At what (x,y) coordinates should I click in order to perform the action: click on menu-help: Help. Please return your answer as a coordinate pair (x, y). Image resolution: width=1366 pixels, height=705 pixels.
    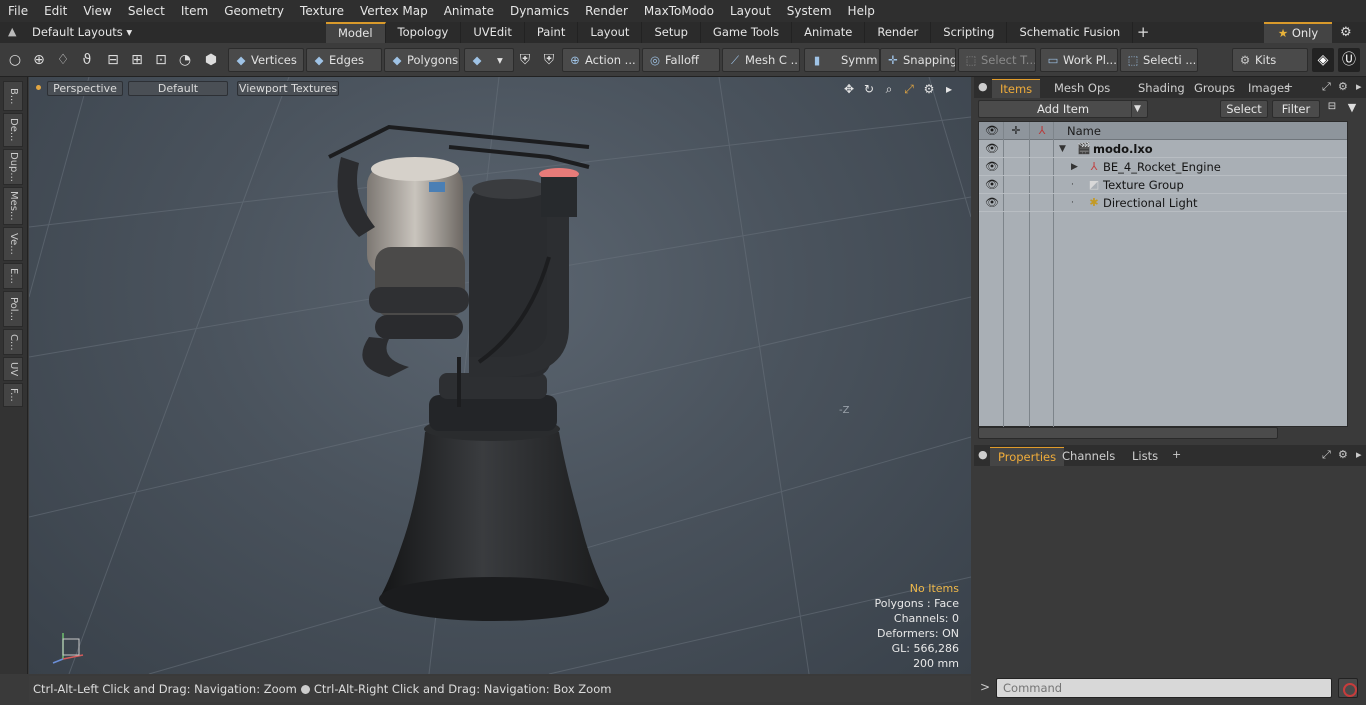
    Looking at the image, I should click on (861, 11).